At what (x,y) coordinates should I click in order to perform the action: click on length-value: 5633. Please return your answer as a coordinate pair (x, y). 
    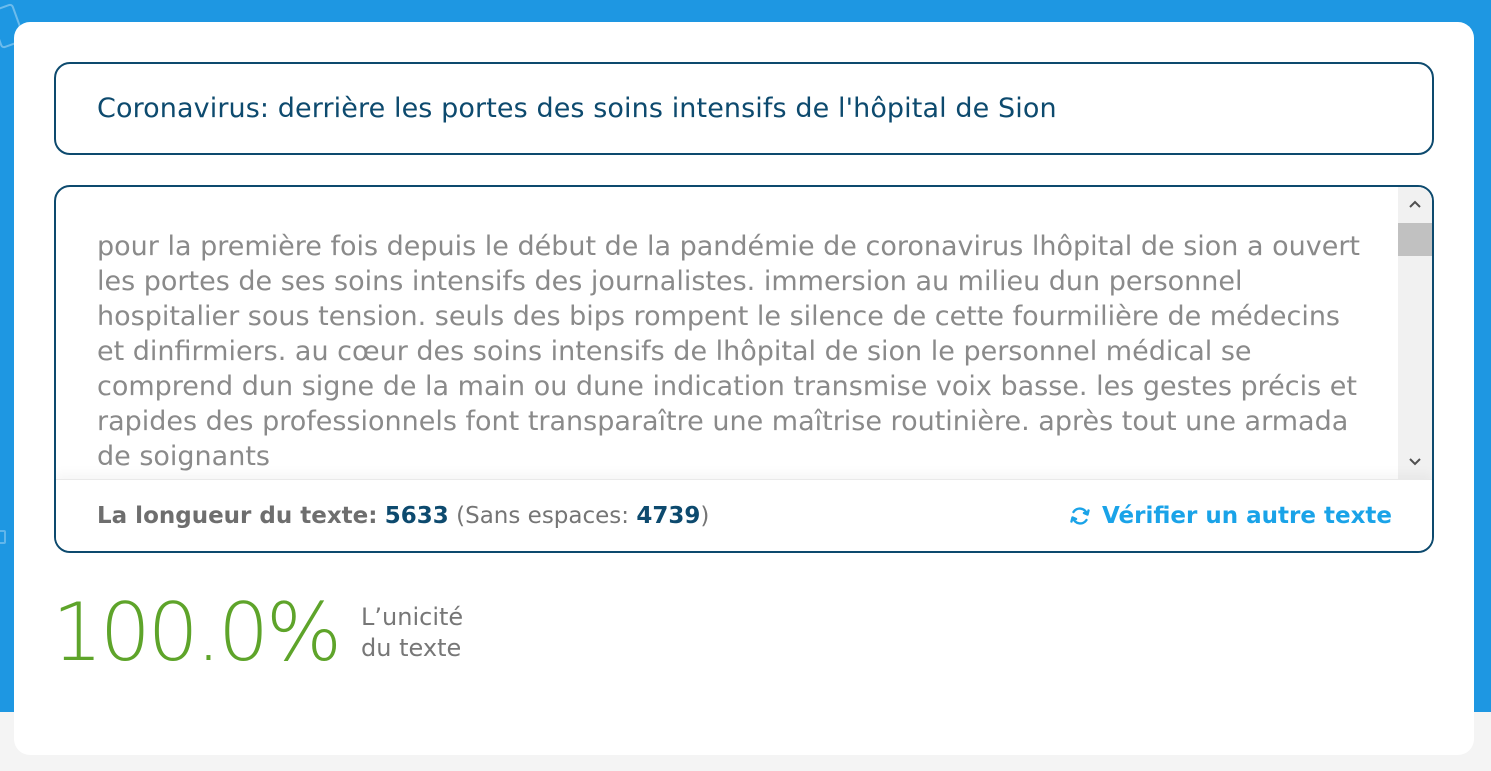
    Looking at the image, I should click on (416, 515).